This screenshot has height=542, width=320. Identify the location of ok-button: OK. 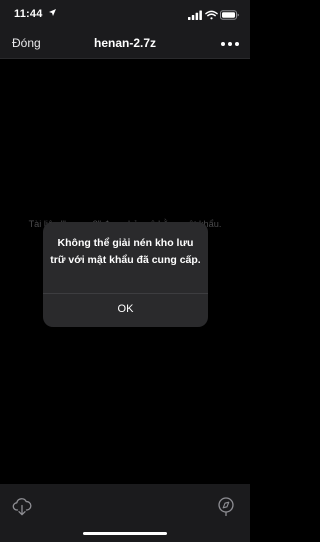
(125, 310).